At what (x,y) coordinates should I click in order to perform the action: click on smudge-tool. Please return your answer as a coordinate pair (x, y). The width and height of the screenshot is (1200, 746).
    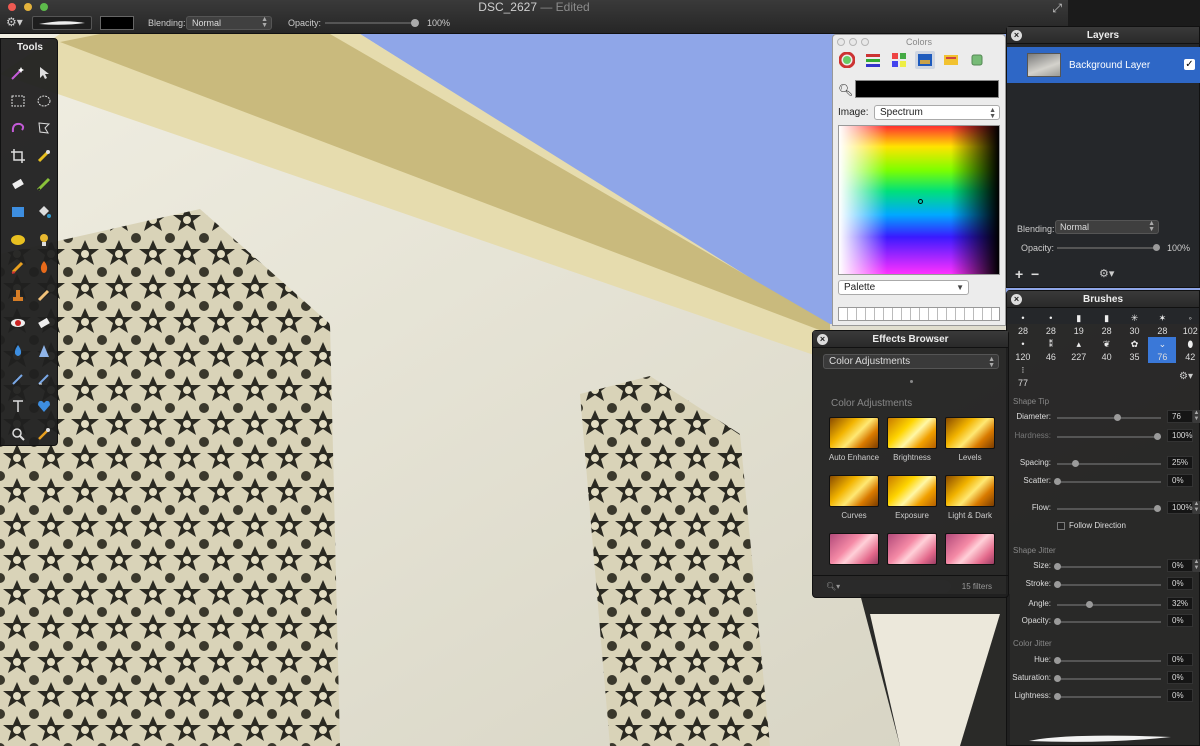
    Looking at the image, I should click on (18, 268).